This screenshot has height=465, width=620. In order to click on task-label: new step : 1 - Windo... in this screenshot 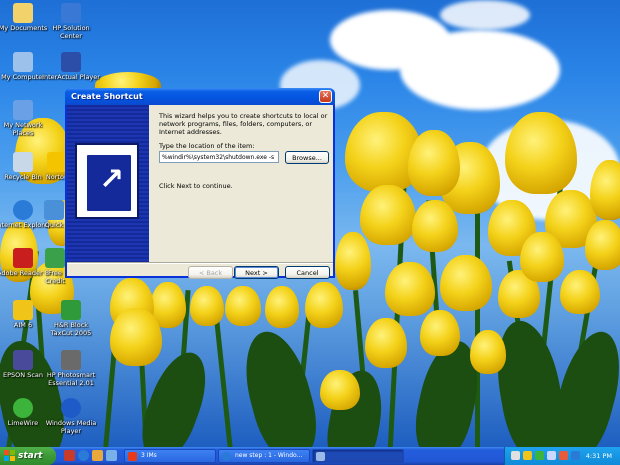, I will do `click(269, 455)`.